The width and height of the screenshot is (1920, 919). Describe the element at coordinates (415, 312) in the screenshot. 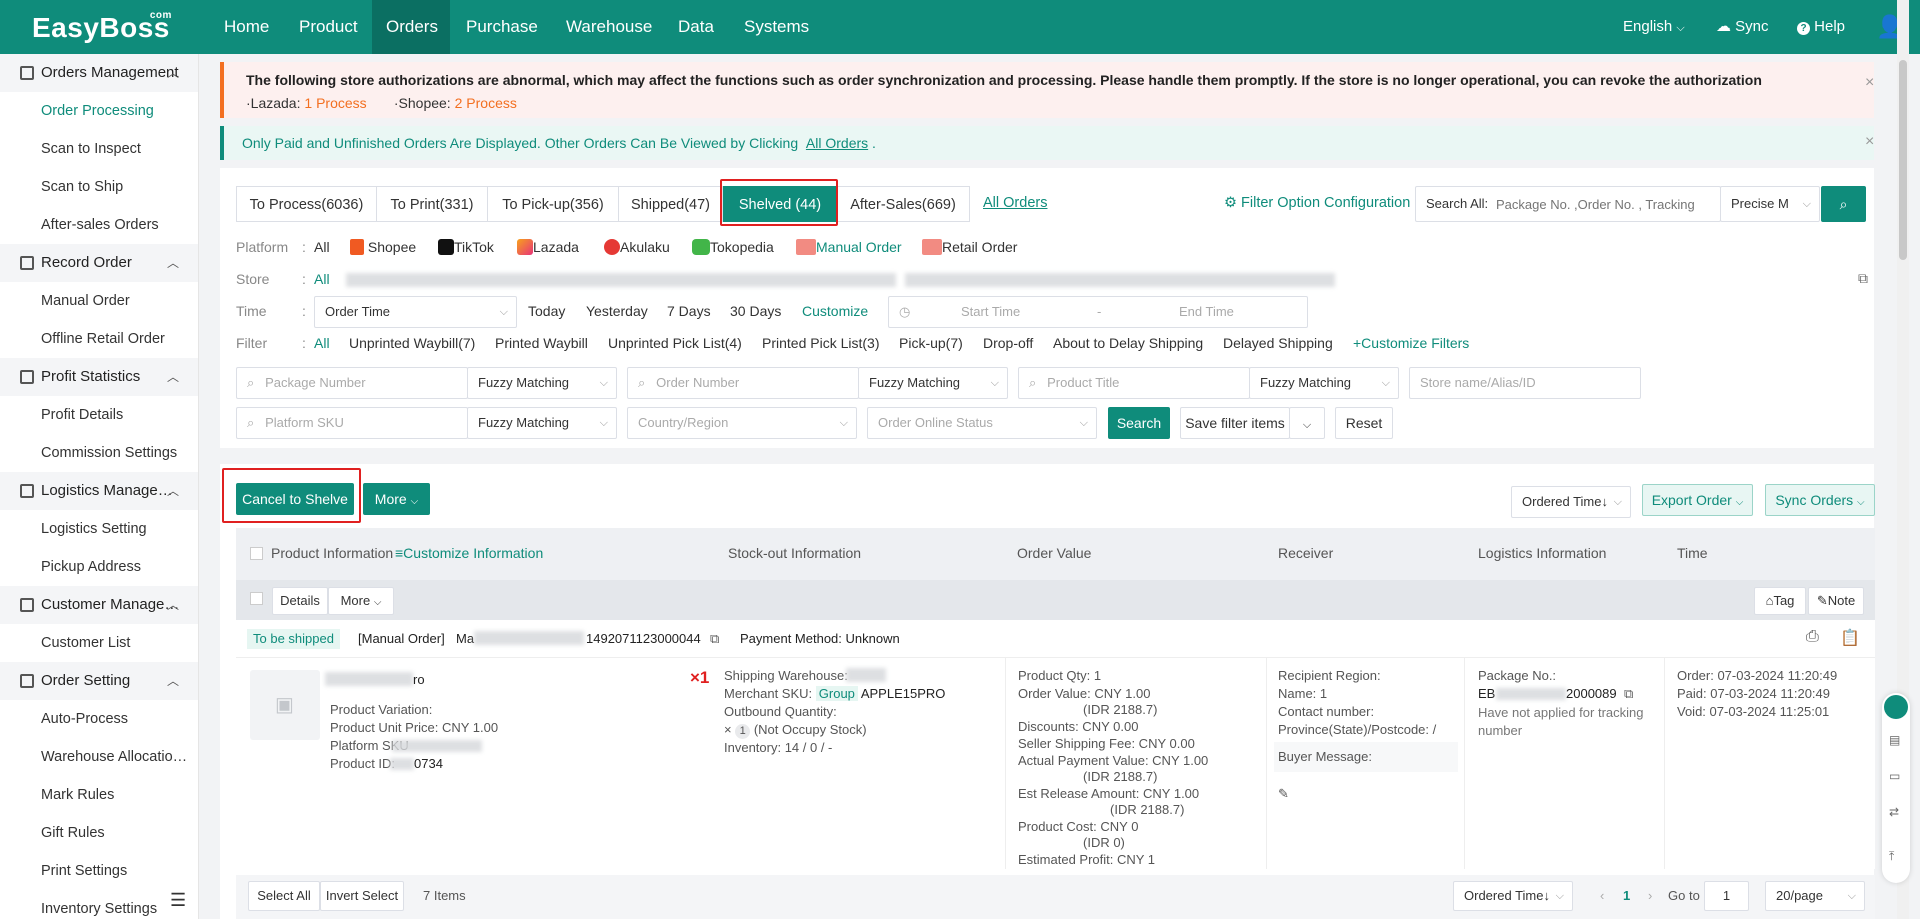

I see `time-type-select: Order Time ⌵` at that location.